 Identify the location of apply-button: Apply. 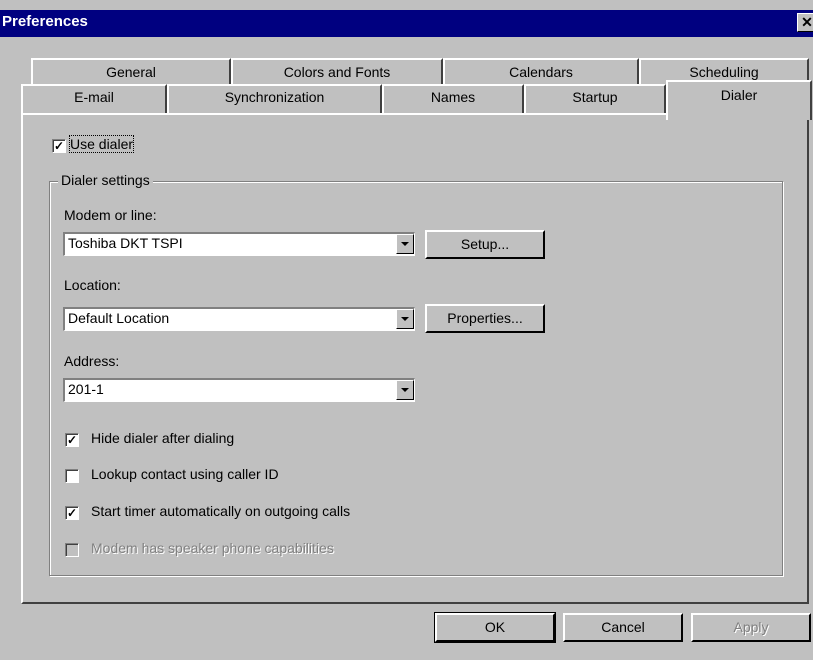
(751, 627).